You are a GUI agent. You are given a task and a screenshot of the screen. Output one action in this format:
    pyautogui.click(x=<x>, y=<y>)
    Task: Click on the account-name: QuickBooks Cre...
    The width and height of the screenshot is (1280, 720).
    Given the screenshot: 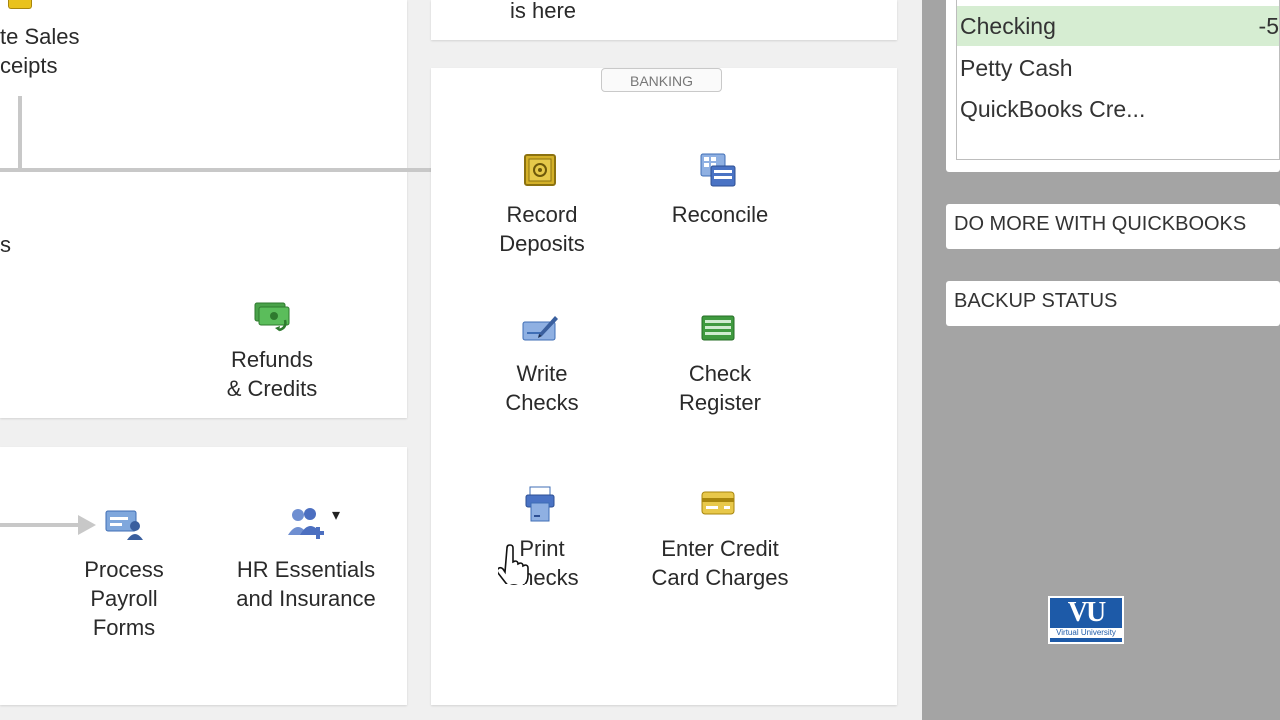 What is the action you would take?
    pyautogui.click(x=1053, y=109)
    